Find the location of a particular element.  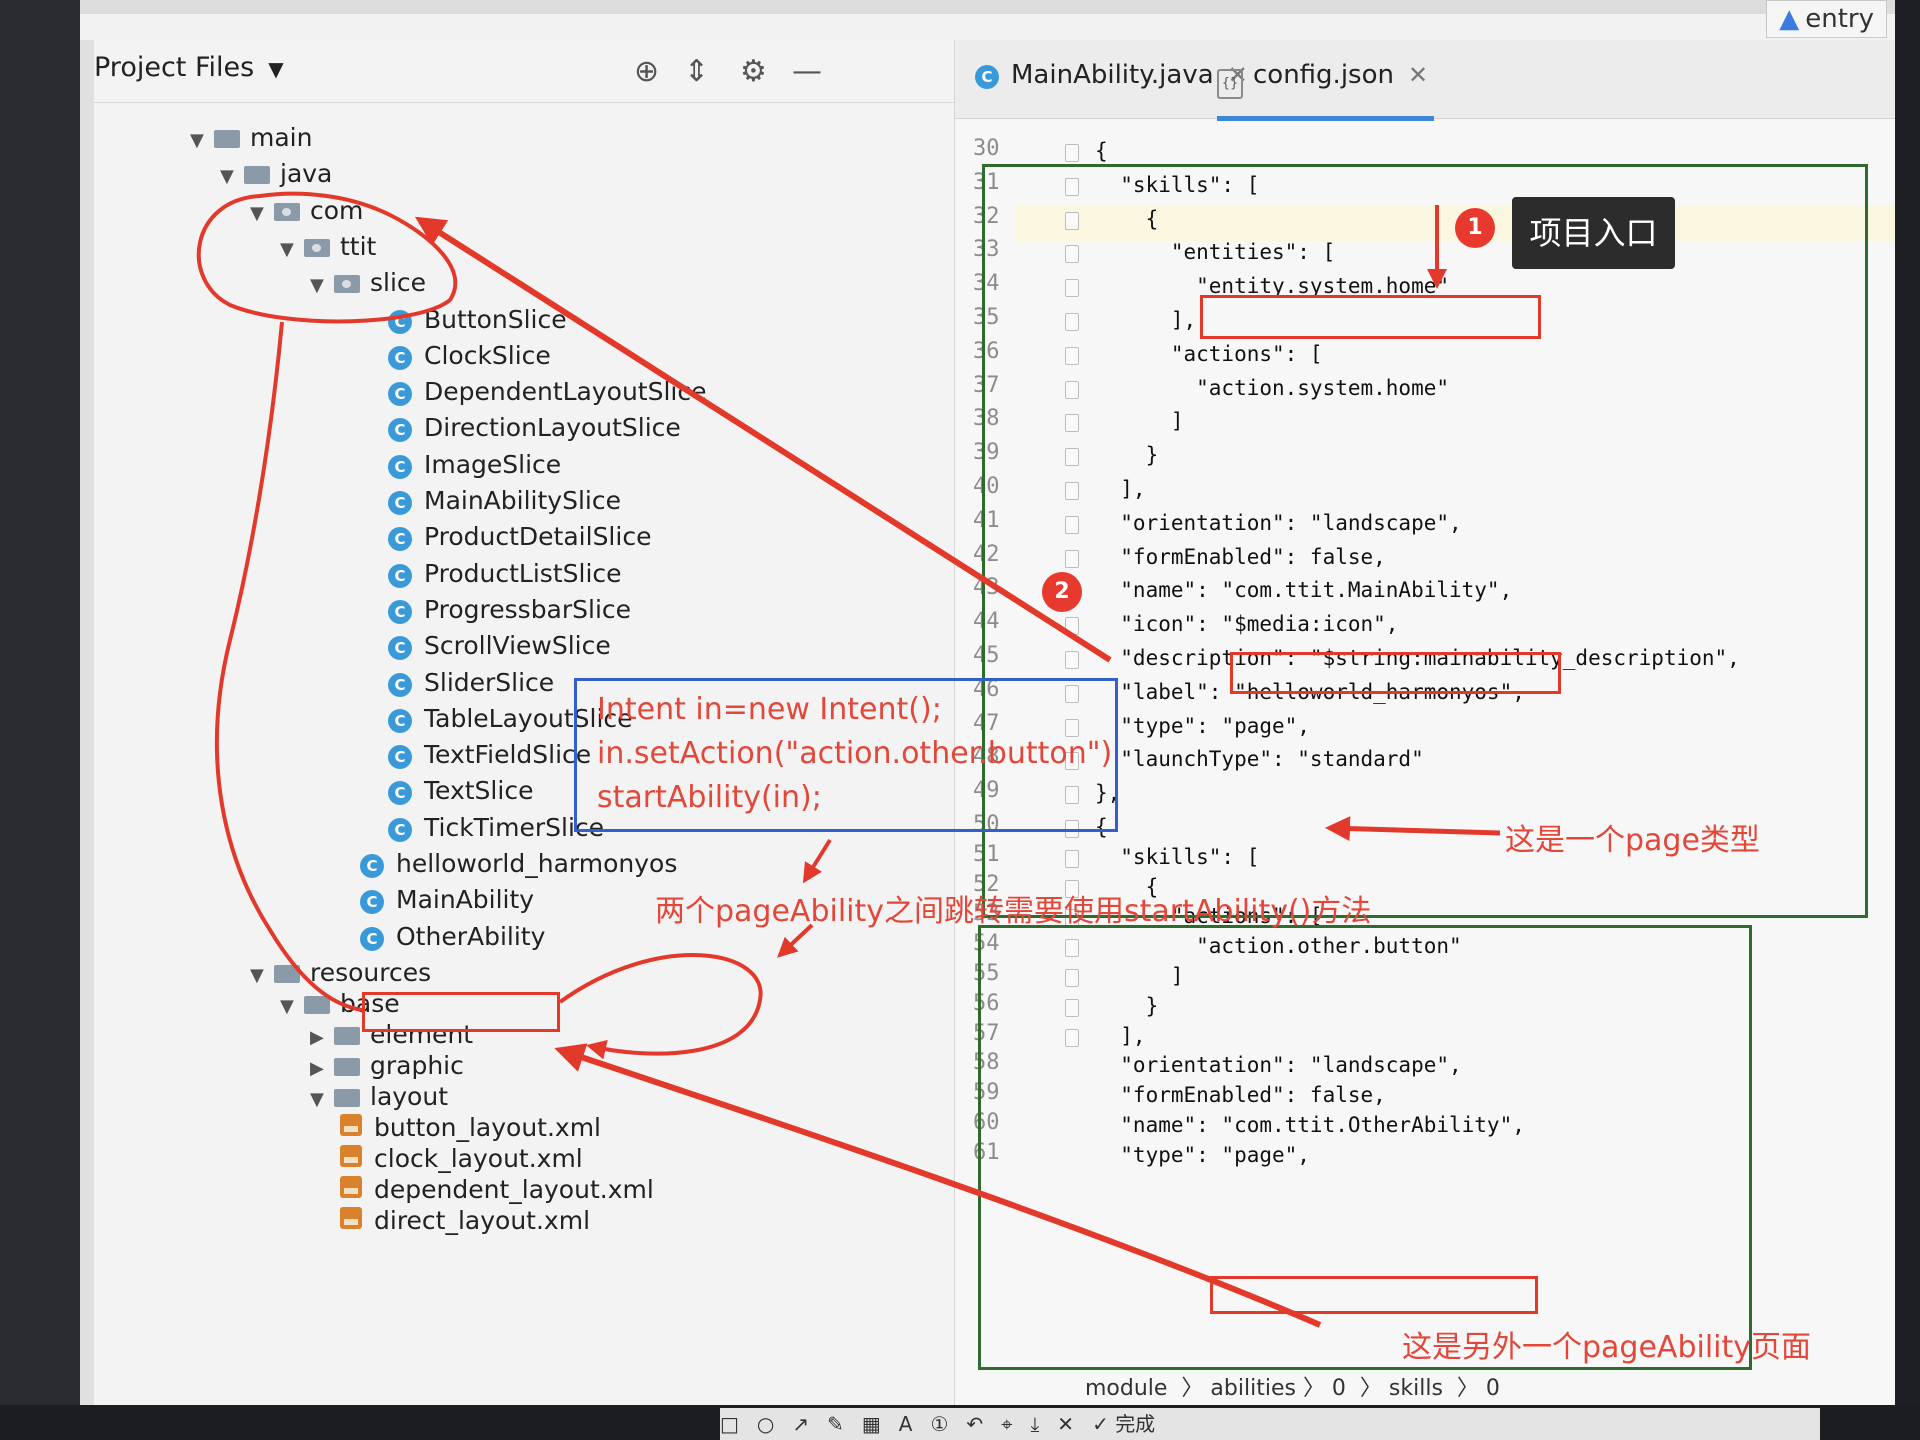

arrow-note-left is located at coordinates (795, 940).